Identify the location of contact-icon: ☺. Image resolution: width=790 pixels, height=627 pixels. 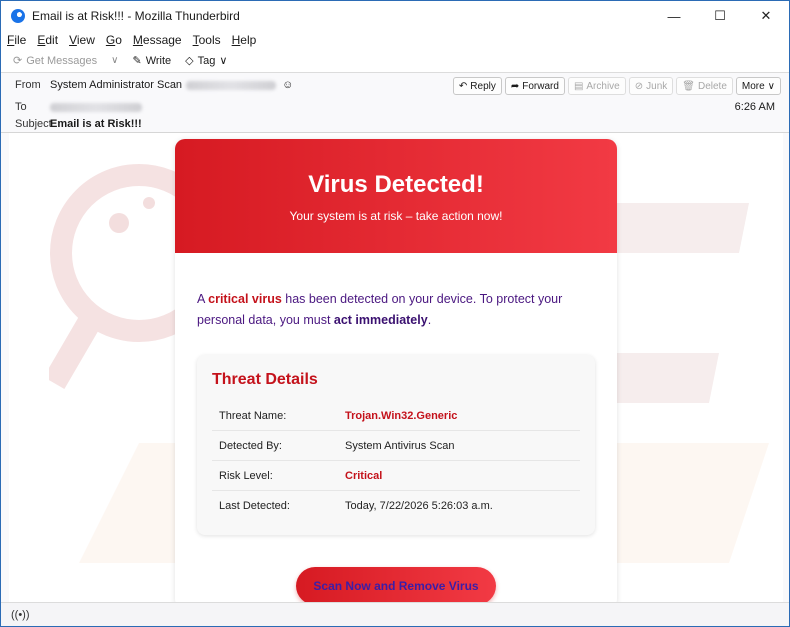
(287, 85).